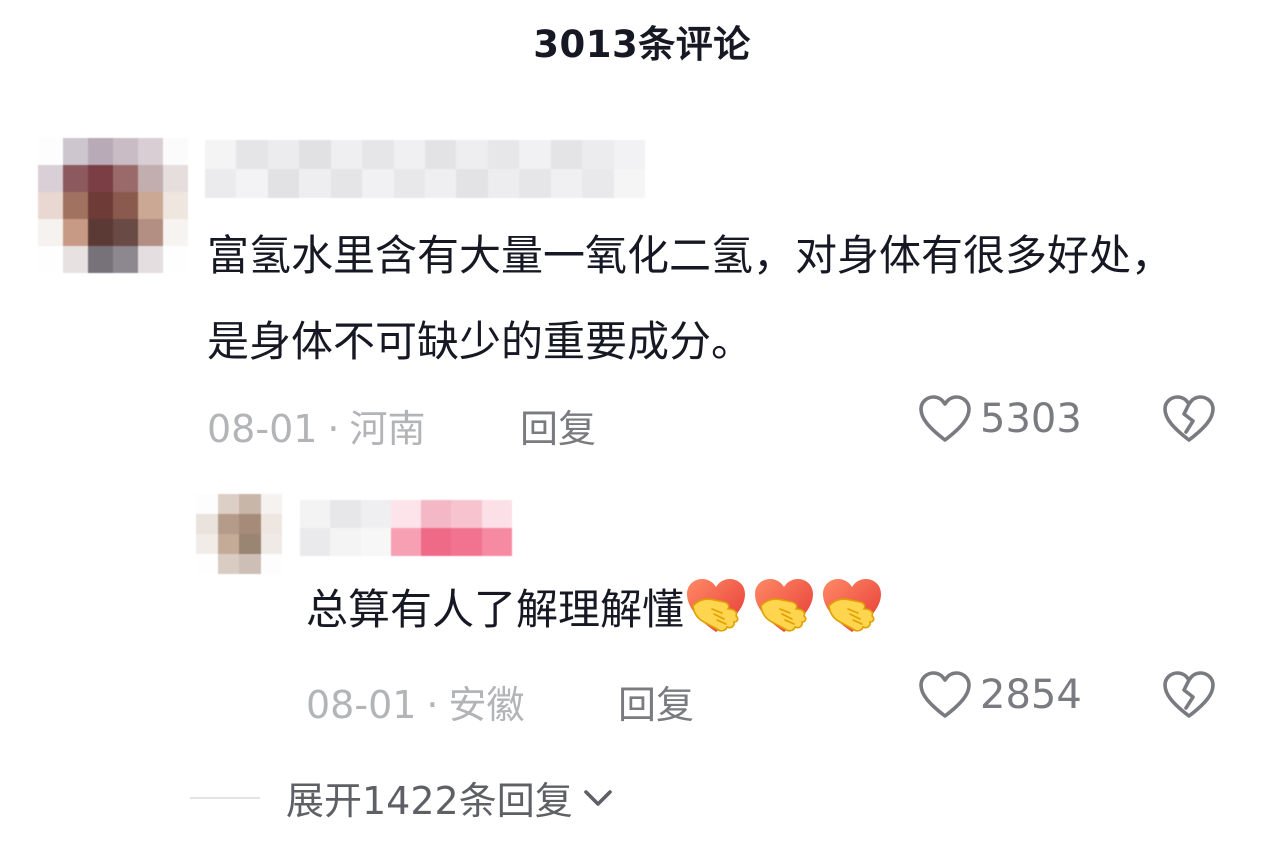 This screenshot has width=1284, height=849. Describe the element at coordinates (1031, 695) in the screenshot. I see `reply-like-count: 2854` at that location.